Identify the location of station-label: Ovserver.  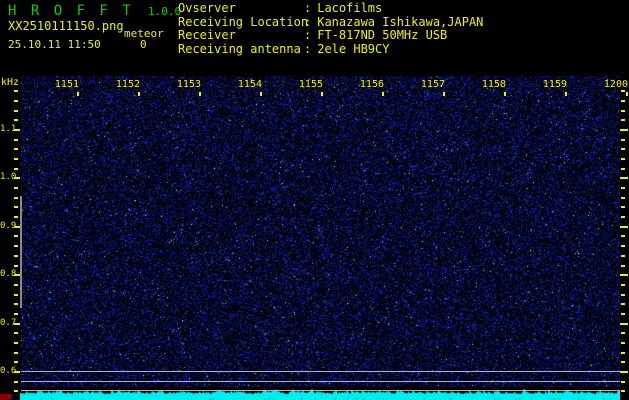
(207, 8).